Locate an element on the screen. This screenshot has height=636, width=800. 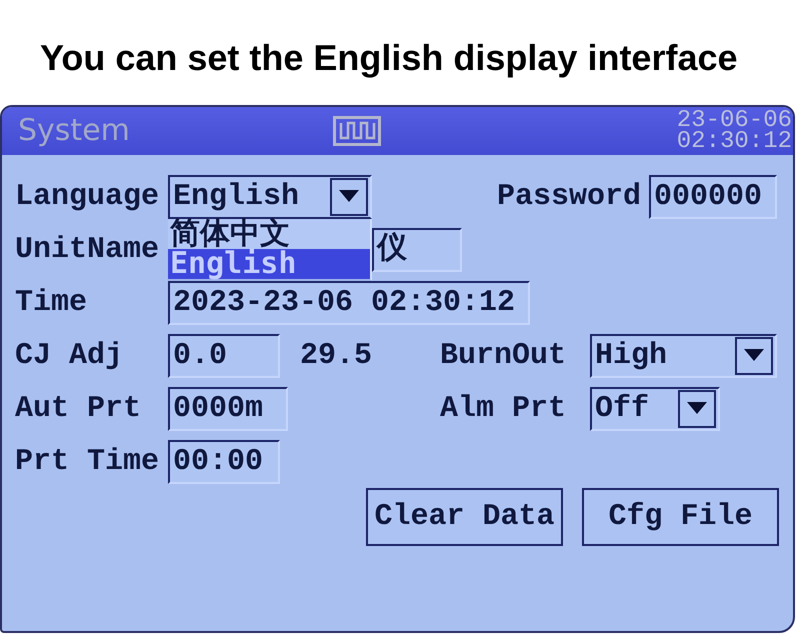
print-time-field: 00:00 is located at coordinates (224, 462).